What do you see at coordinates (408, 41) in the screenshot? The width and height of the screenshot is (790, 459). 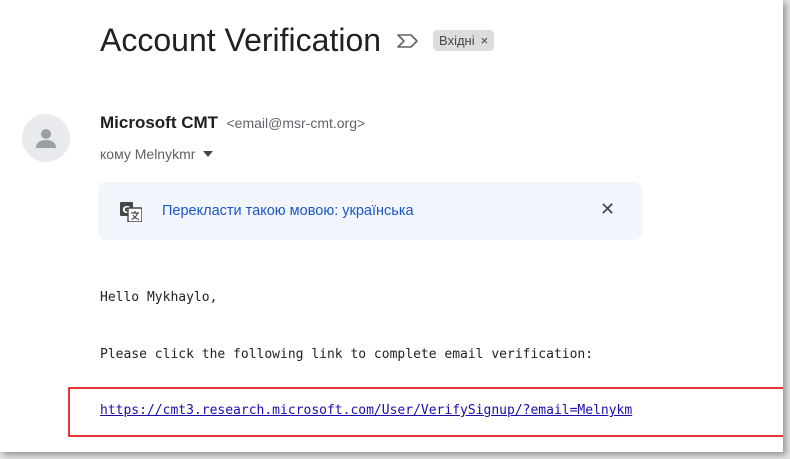 I see `important-marker-icon` at bounding box center [408, 41].